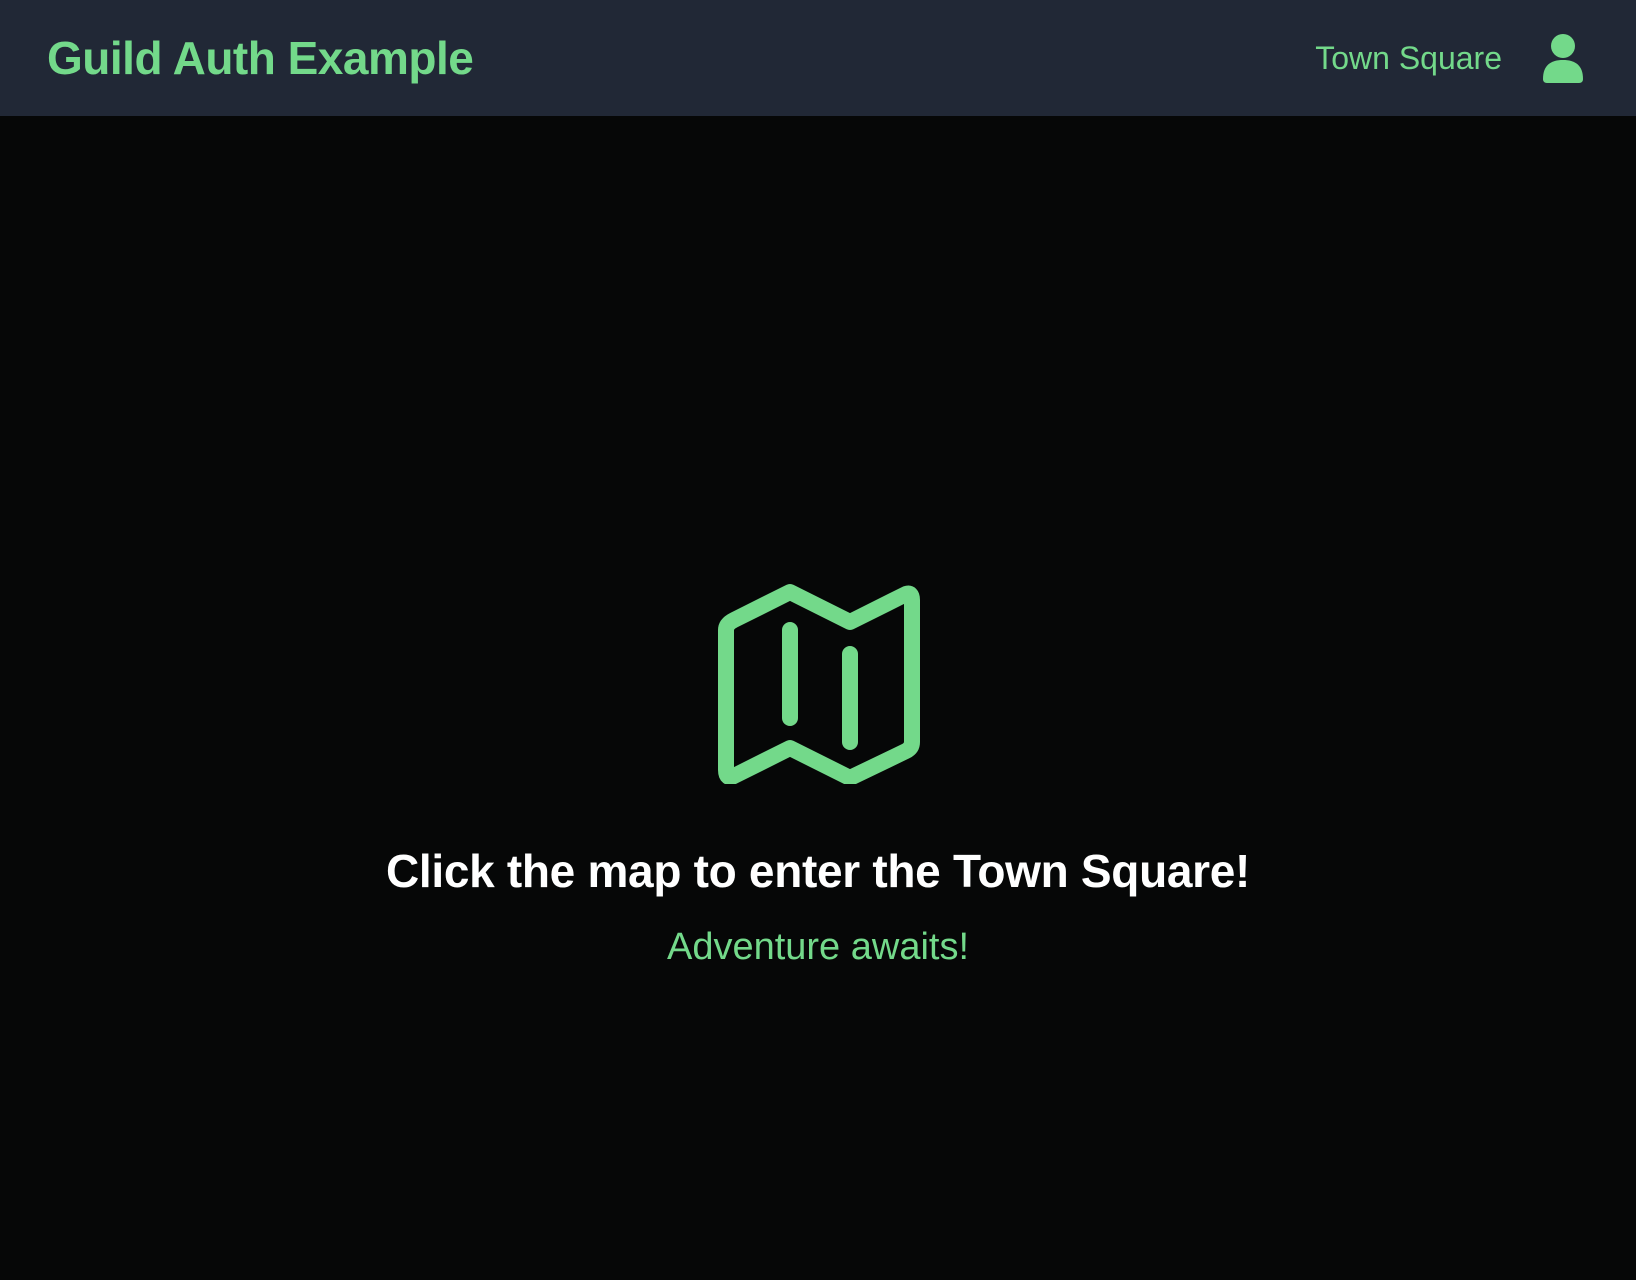 Image resolution: width=1636 pixels, height=1280 pixels. What do you see at coordinates (818, 58) in the screenshot?
I see `navbar: Guild Auth Example Town Square` at bounding box center [818, 58].